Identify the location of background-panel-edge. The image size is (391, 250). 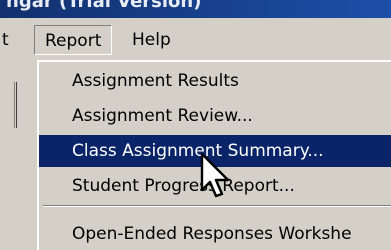
(8, 105).